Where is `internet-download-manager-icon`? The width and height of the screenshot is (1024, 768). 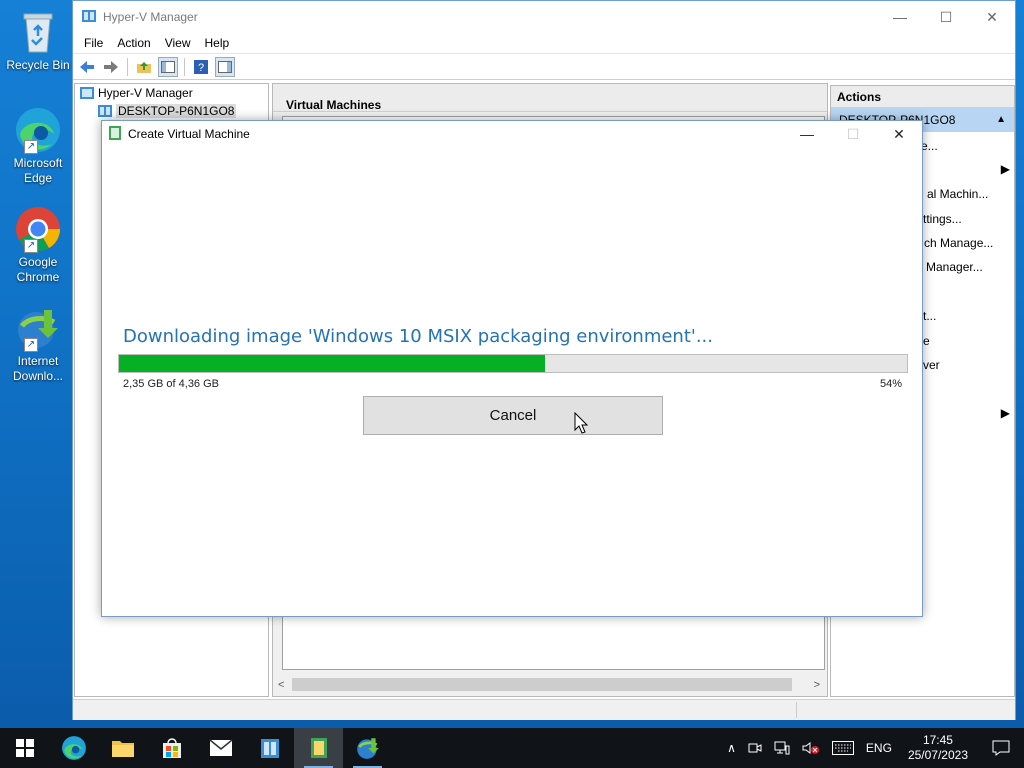 internet-download-manager-icon is located at coordinates (367, 748).